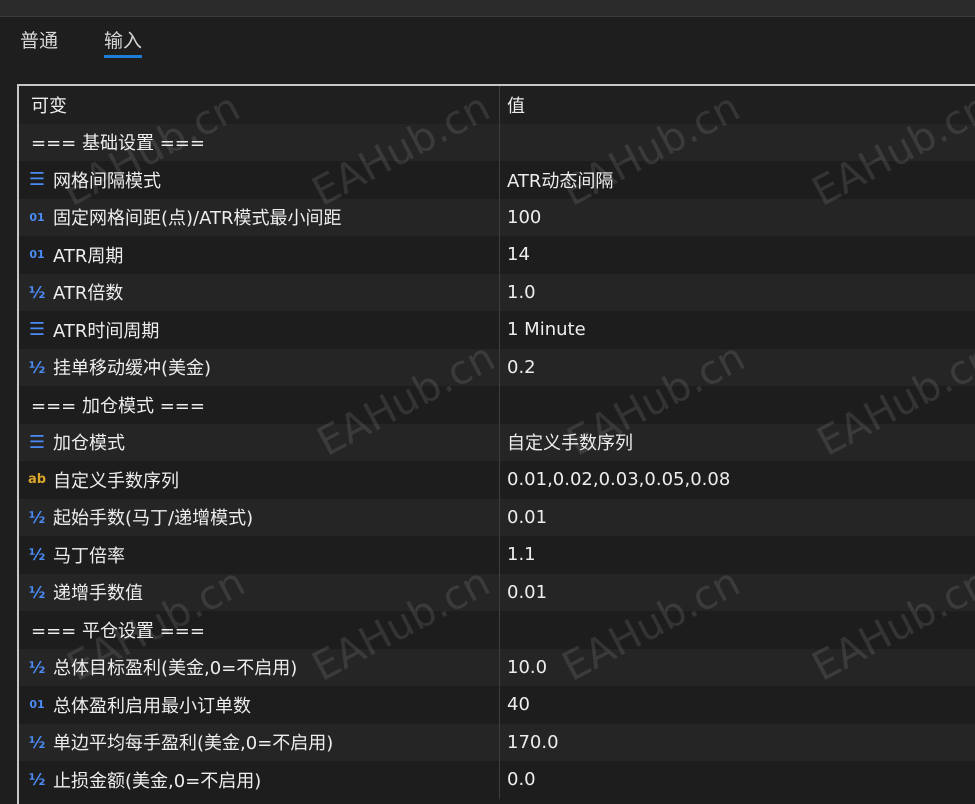 The height and width of the screenshot is (804, 975). Describe the element at coordinates (175, 669) in the screenshot. I see `parameter-name: 总体目标盈利(美金,0=不启用)` at that location.